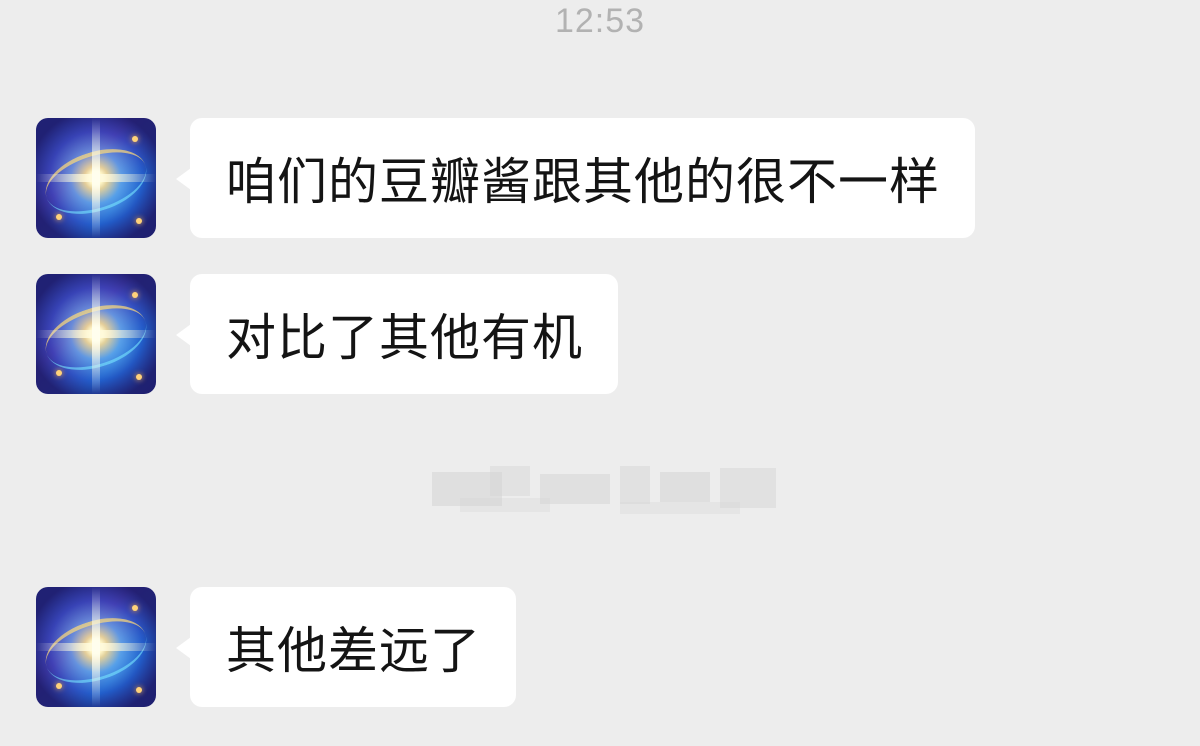  What do you see at coordinates (583, 182) in the screenshot?
I see `message-text: 咱们的豆瓣酱跟其他的很不一样` at bounding box center [583, 182].